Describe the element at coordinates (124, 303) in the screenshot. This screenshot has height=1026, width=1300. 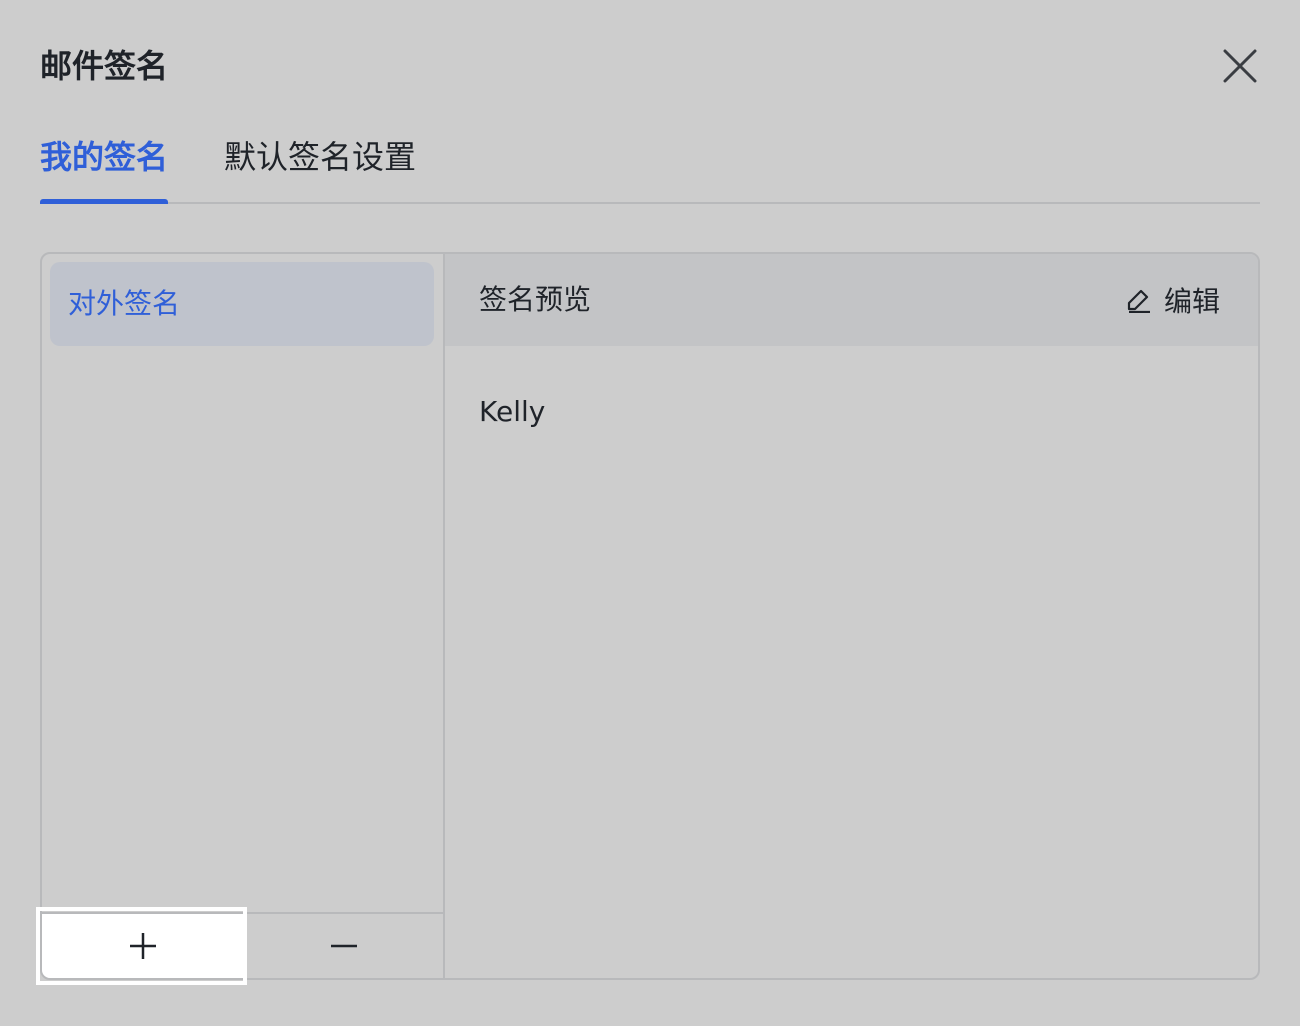
I see `signature-item-label: 对外签名` at that location.